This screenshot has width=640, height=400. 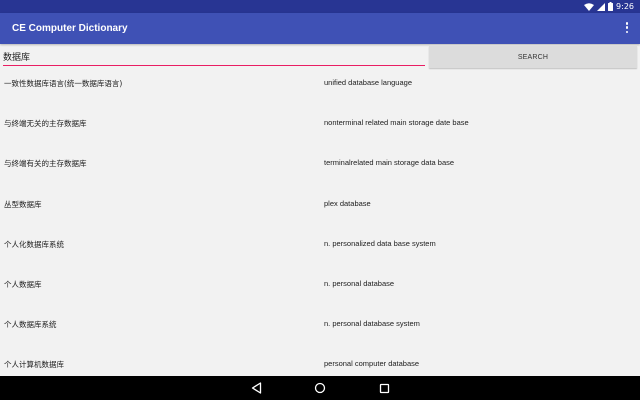 What do you see at coordinates (63, 83) in the screenshot?
I see `result-term: 一致性数据库语言(统一数据库语言)` at bounding box center [63, 83].